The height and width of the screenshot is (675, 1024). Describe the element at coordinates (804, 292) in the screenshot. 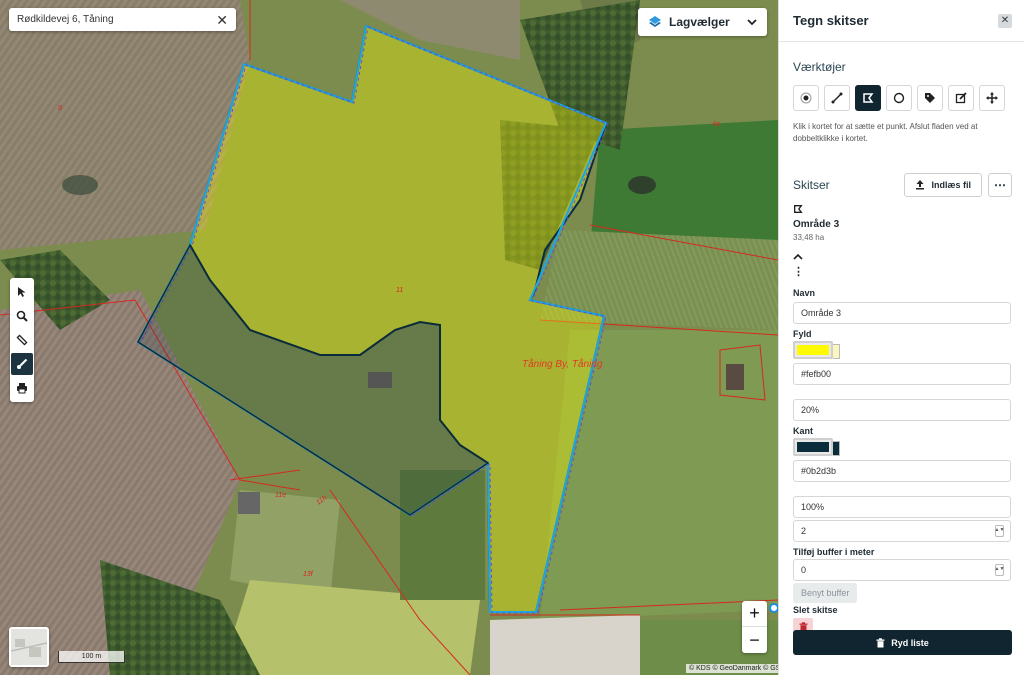

I see `name-label: Navn` at that location.